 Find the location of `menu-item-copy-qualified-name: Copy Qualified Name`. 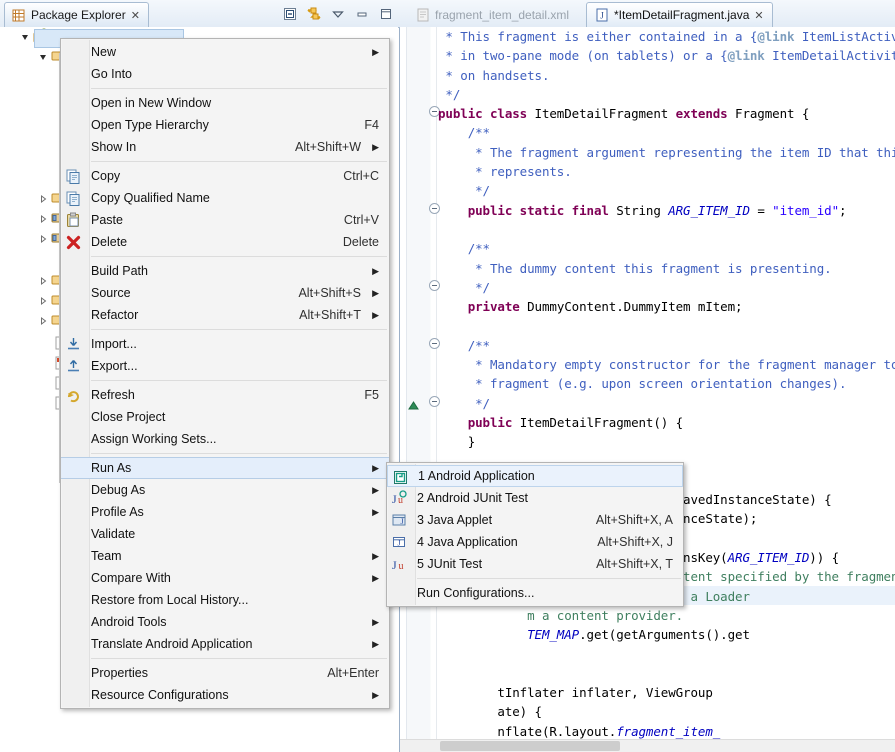

menu-item-copy-qualified-name: Copy Qualified Name is located at coordinates (225, 198).